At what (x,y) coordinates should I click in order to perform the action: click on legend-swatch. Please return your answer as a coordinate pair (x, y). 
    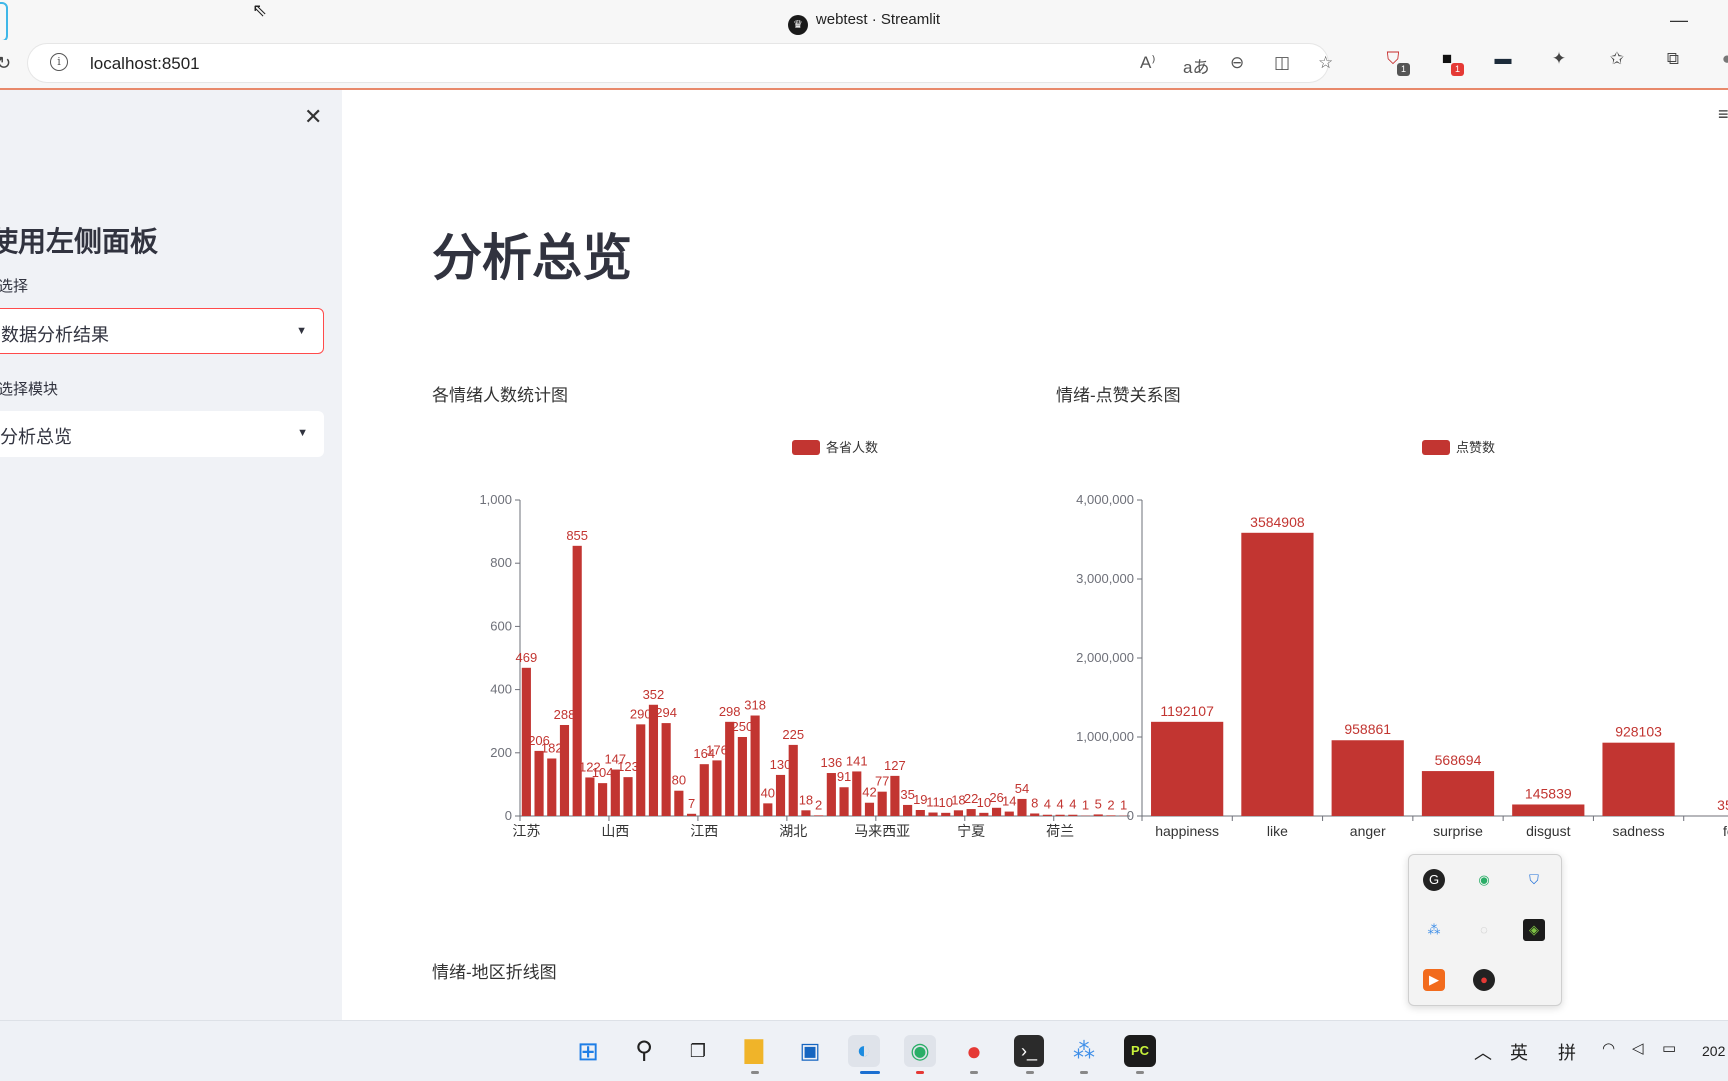
    Looking at the image, I should click on (1436, 447).